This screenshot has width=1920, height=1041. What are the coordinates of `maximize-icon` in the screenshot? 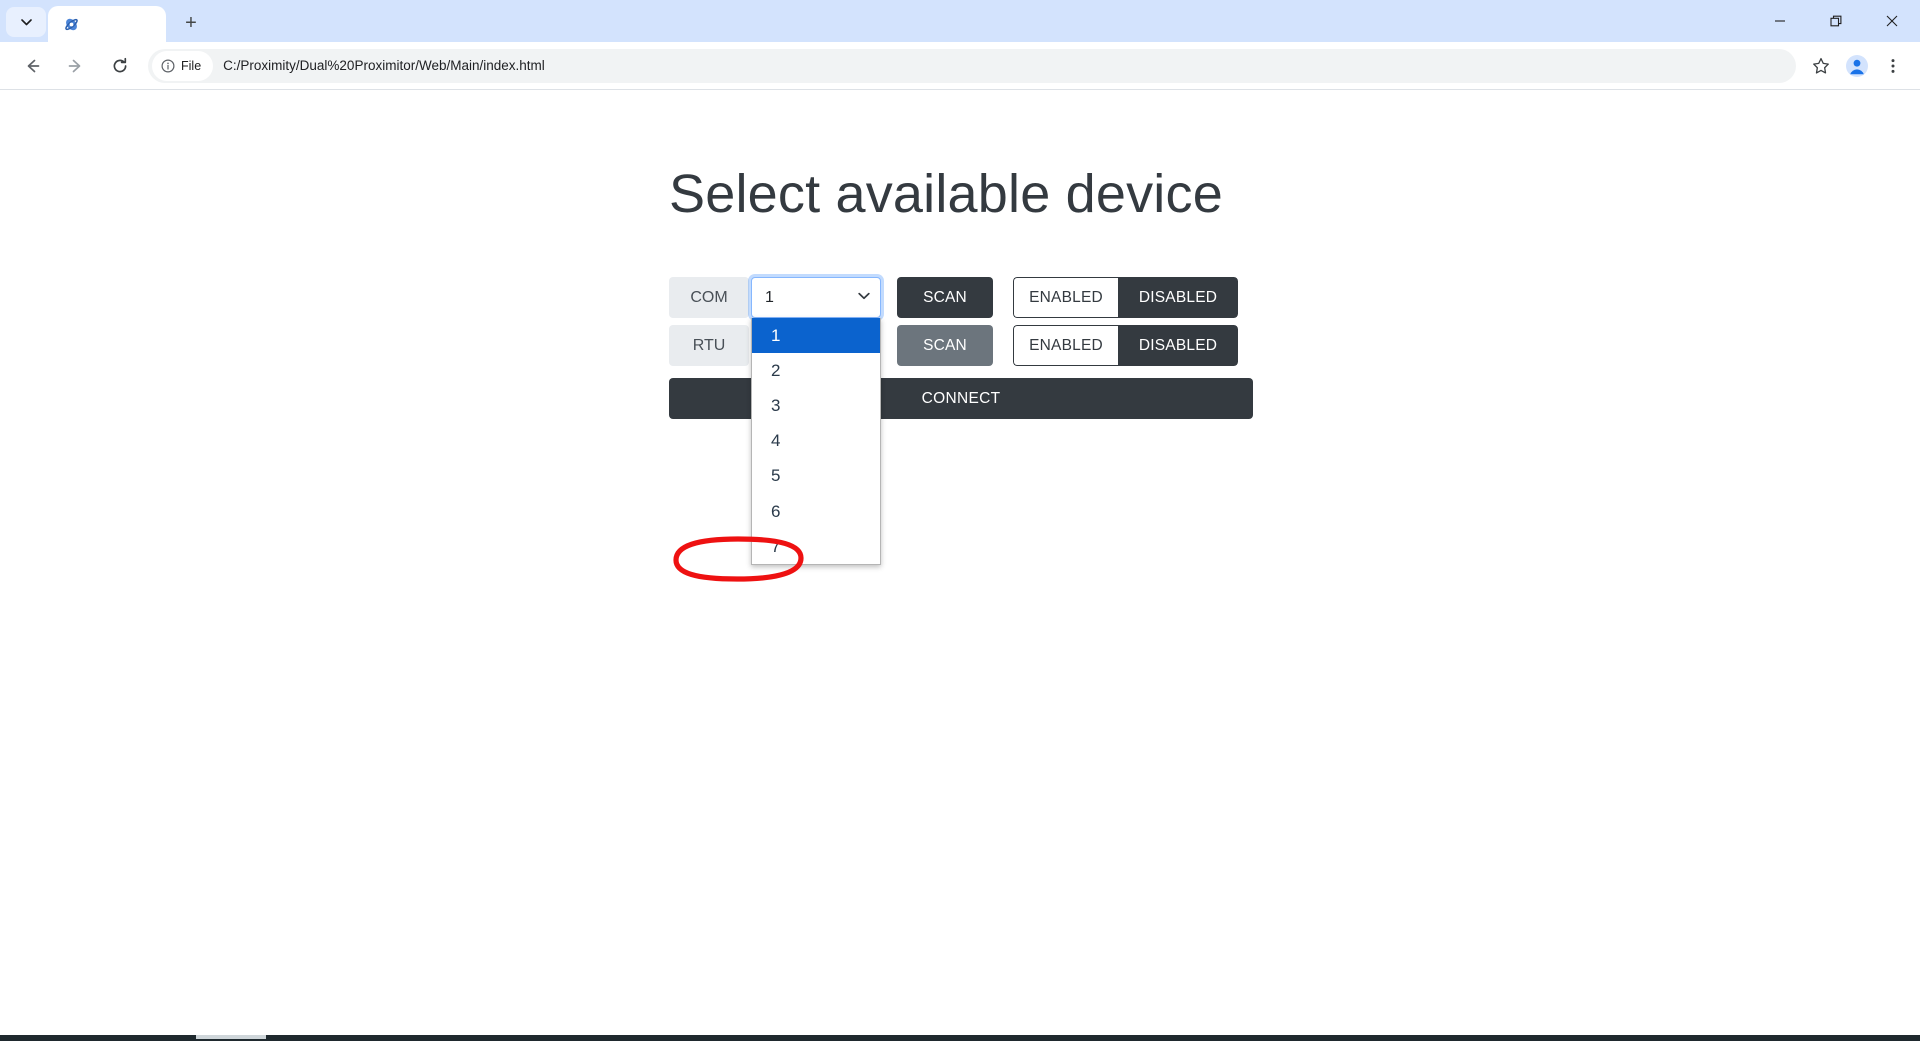 It's located at (1836, 21).